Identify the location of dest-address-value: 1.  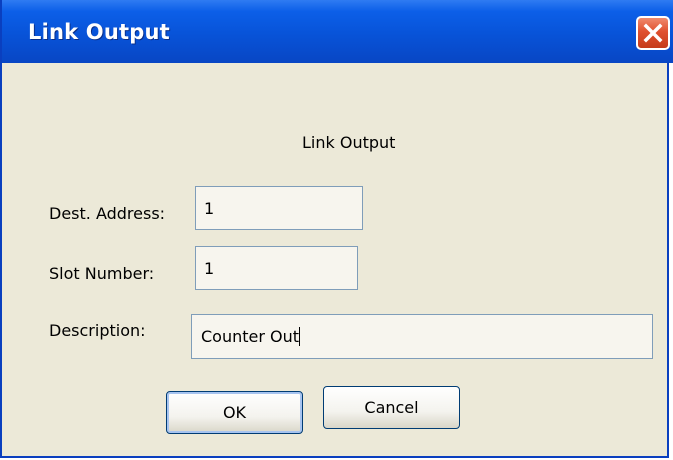
(209, 208).